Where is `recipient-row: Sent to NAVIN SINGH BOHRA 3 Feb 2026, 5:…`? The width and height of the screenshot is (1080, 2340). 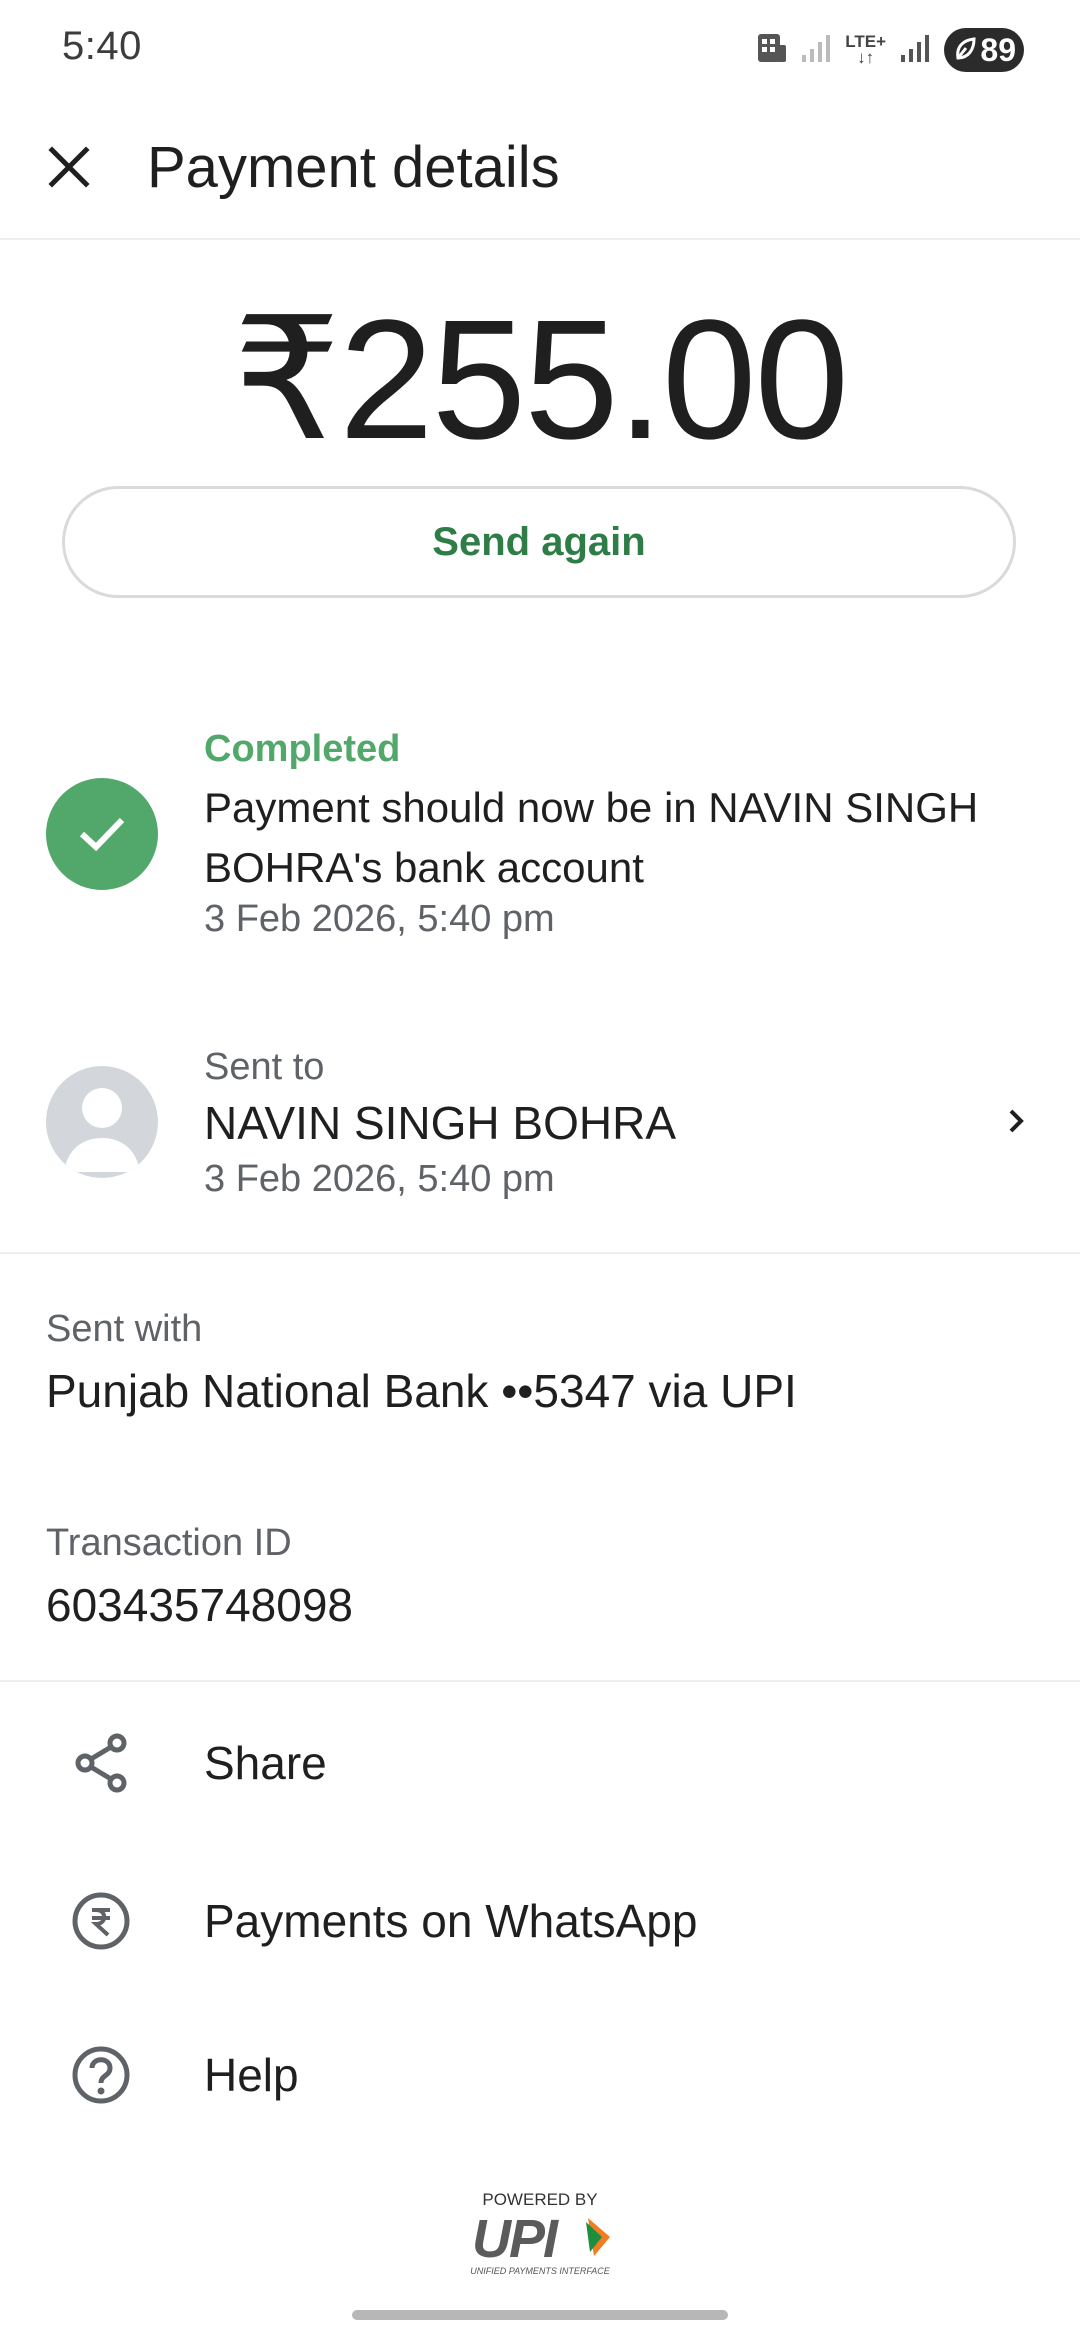
recipient-row: Sent to NAVIN SINGH BOHRA 3 Feb 2026, 5:… is located at coordinates (540, 1140).